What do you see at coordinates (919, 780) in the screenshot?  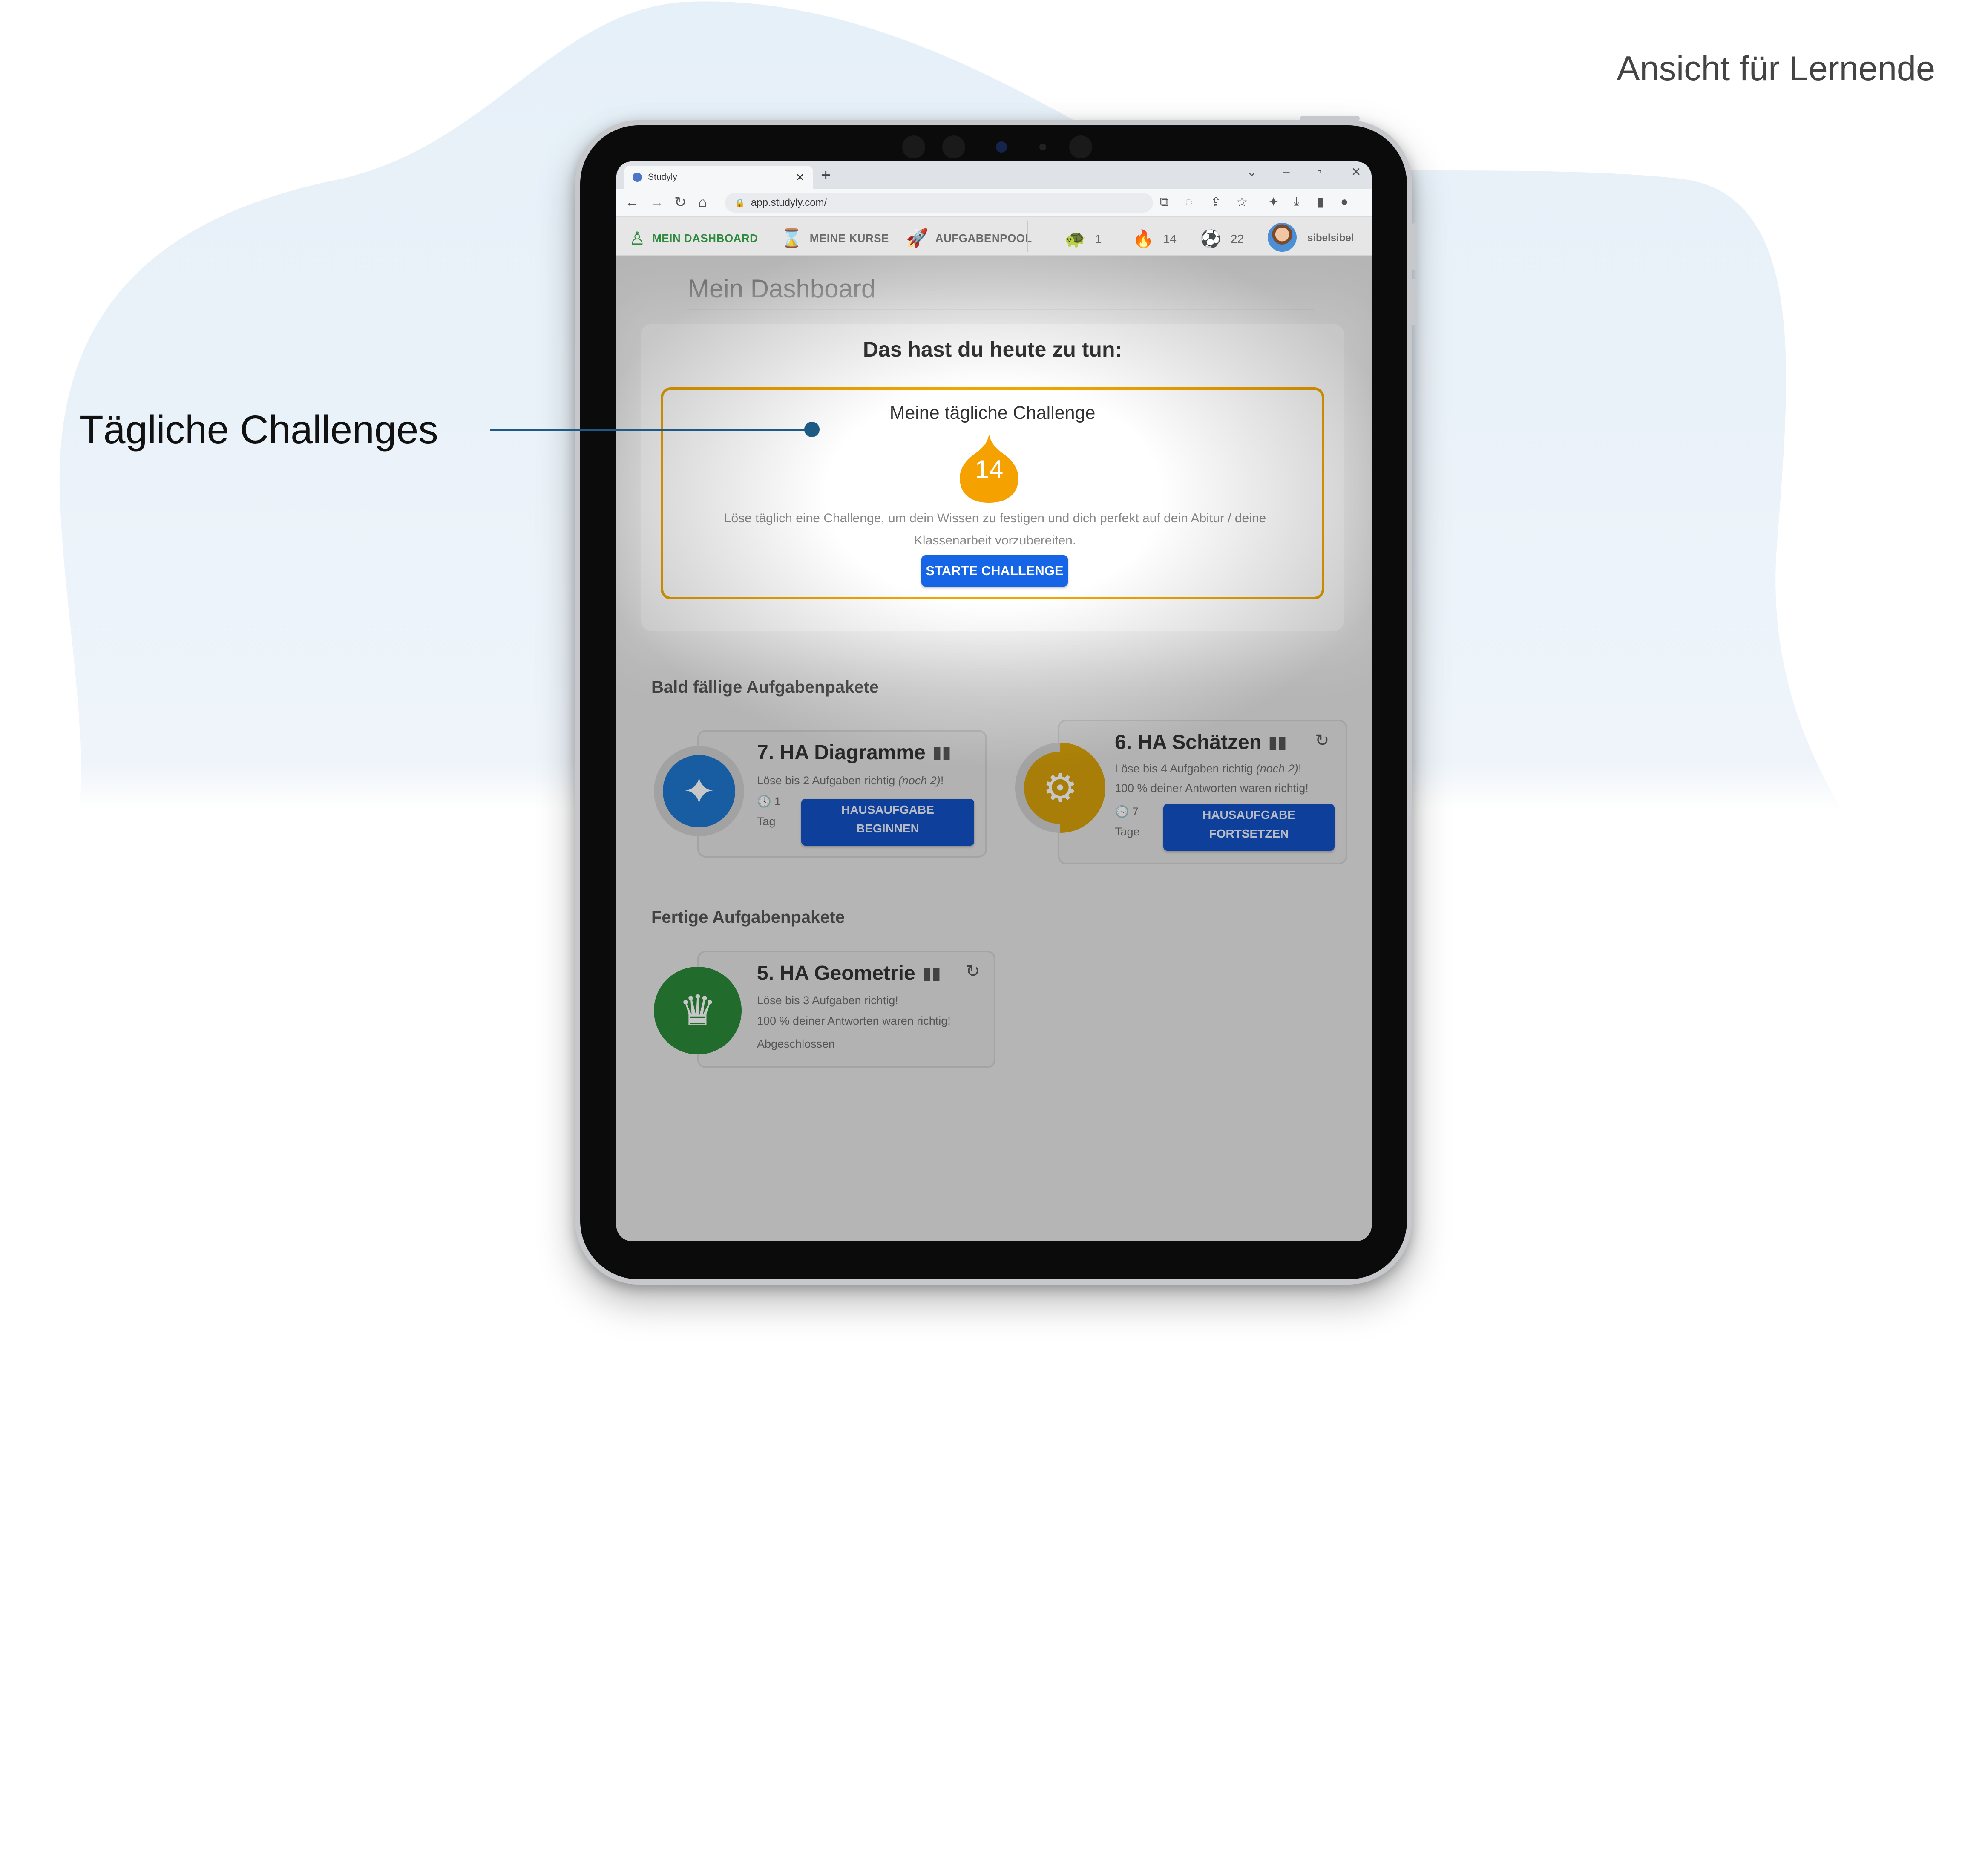 I see `task-goal-note: (noch 2)` at bounding box center [919, 780].